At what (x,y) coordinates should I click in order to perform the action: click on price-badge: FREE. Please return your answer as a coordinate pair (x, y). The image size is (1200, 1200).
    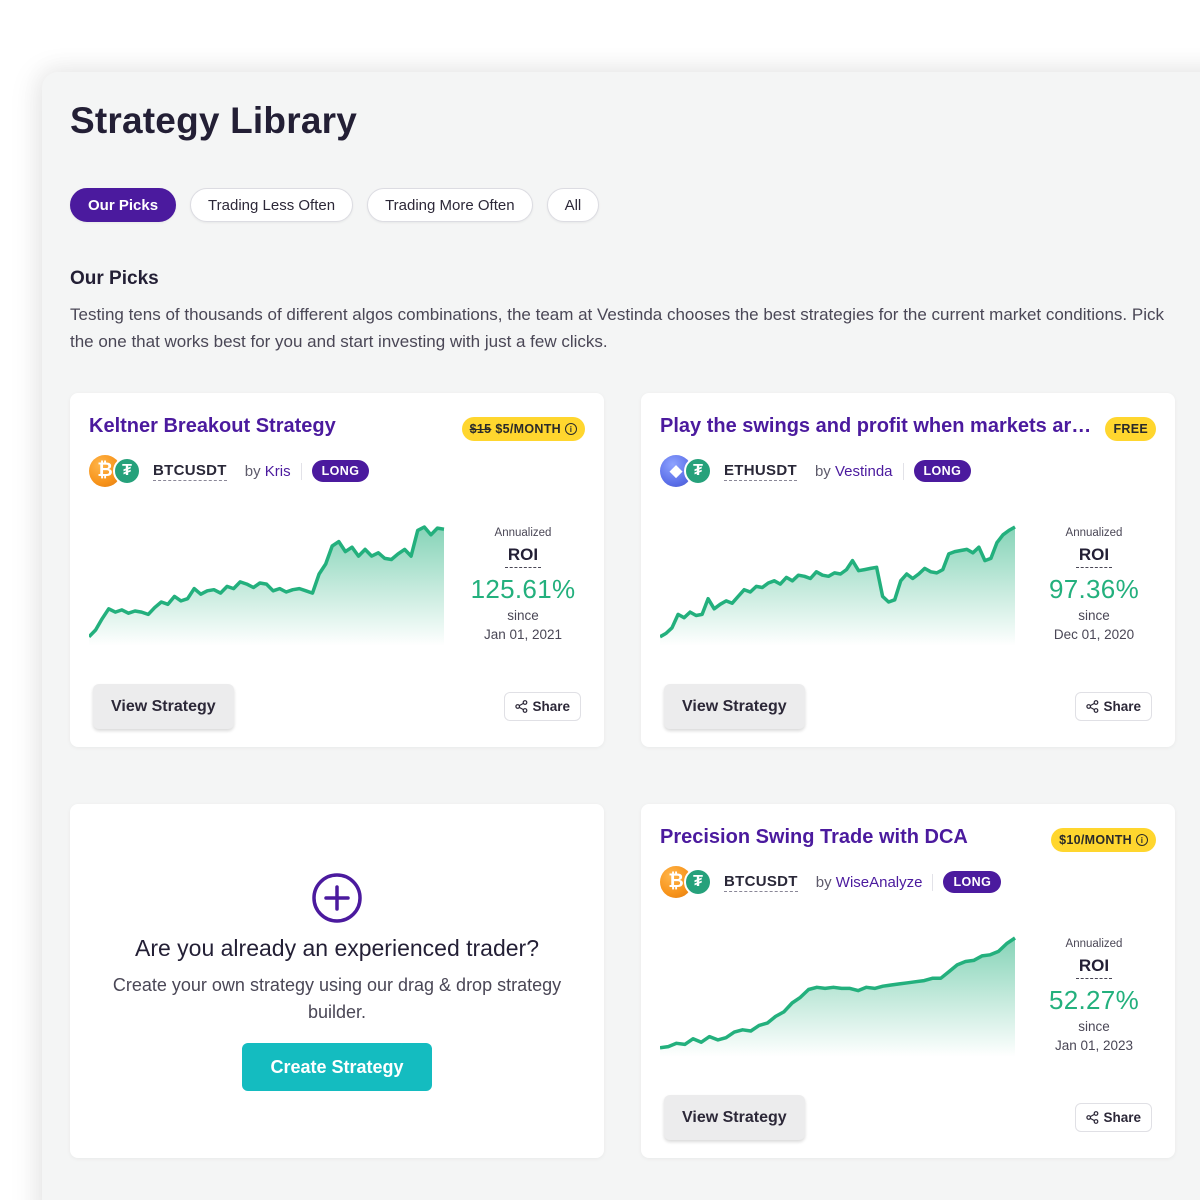
    Looking at the image, I should click on (1130, 429).